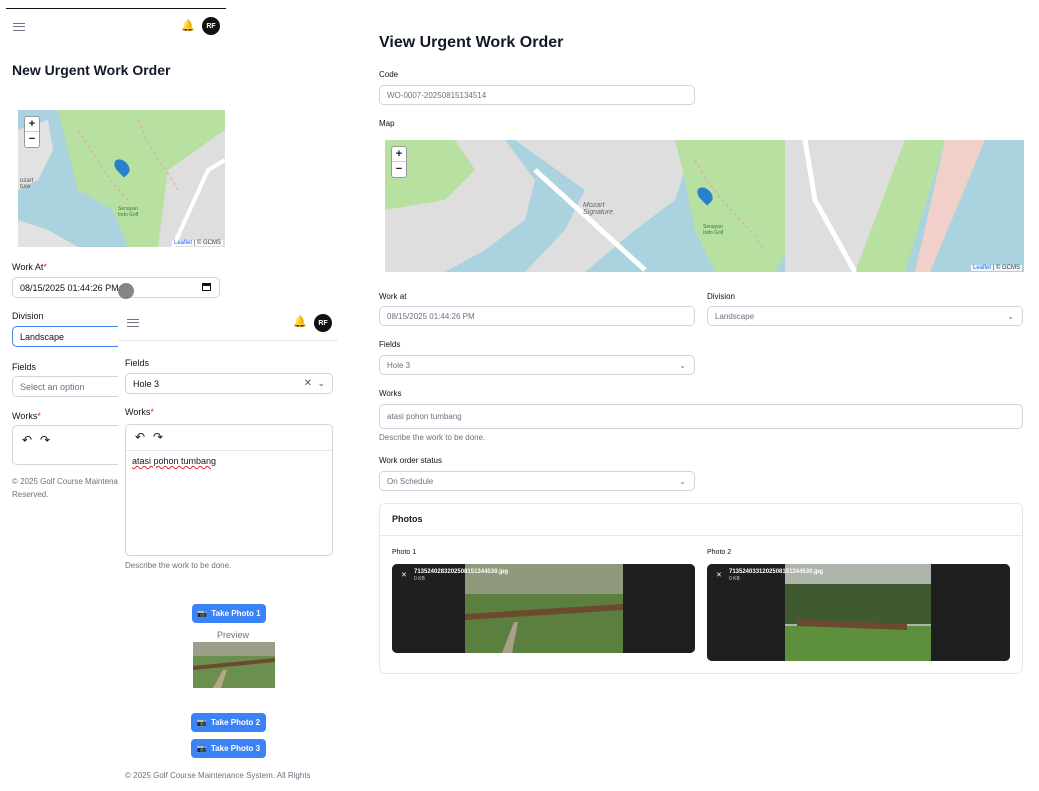 This screenshot has width=1039, height=791. I want to click on map-attribution: Leaflet | © GCMS, so click(996, 268).